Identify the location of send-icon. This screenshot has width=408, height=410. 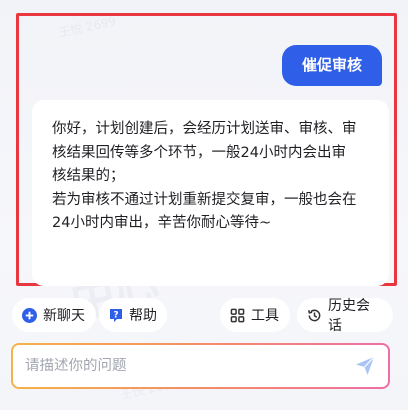
(365, 366).